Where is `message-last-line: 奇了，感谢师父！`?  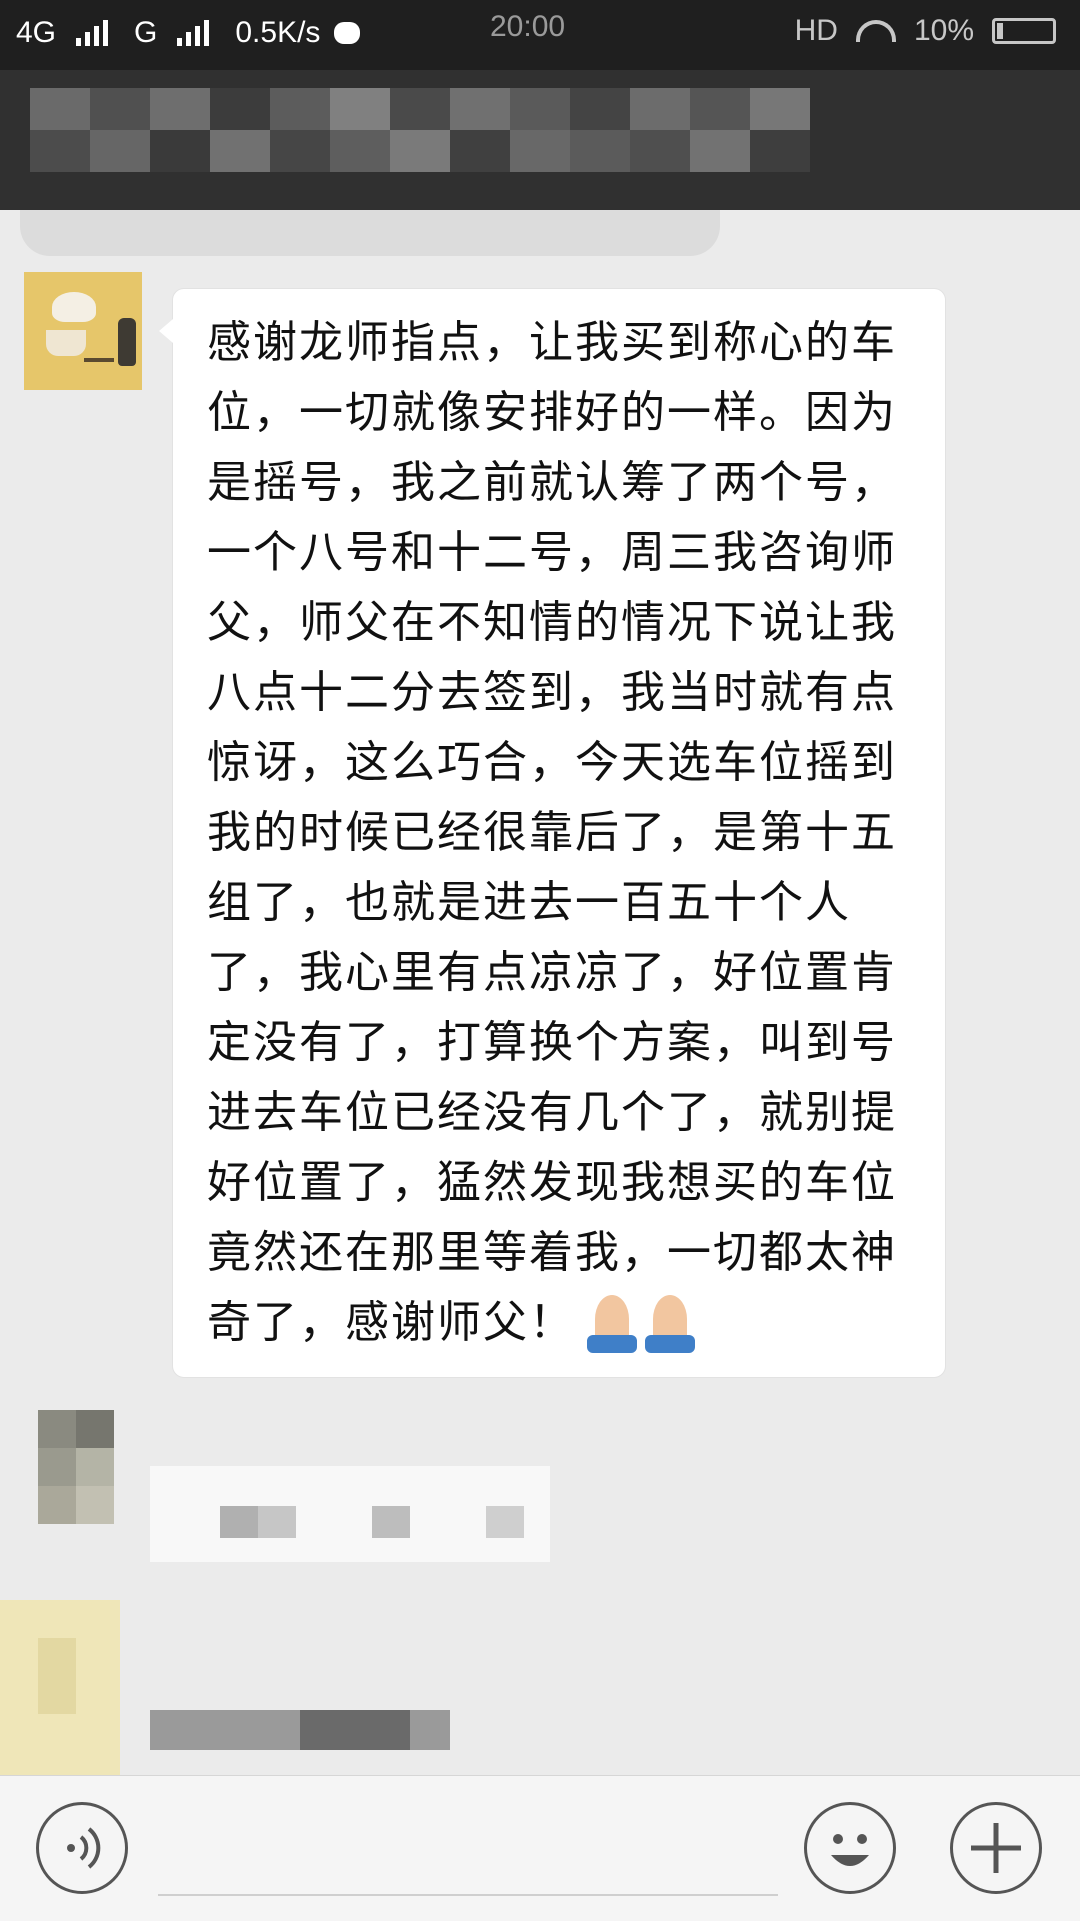
message-last-line: 奇了，感谢师父！ is located at coordinates (452, 1325).